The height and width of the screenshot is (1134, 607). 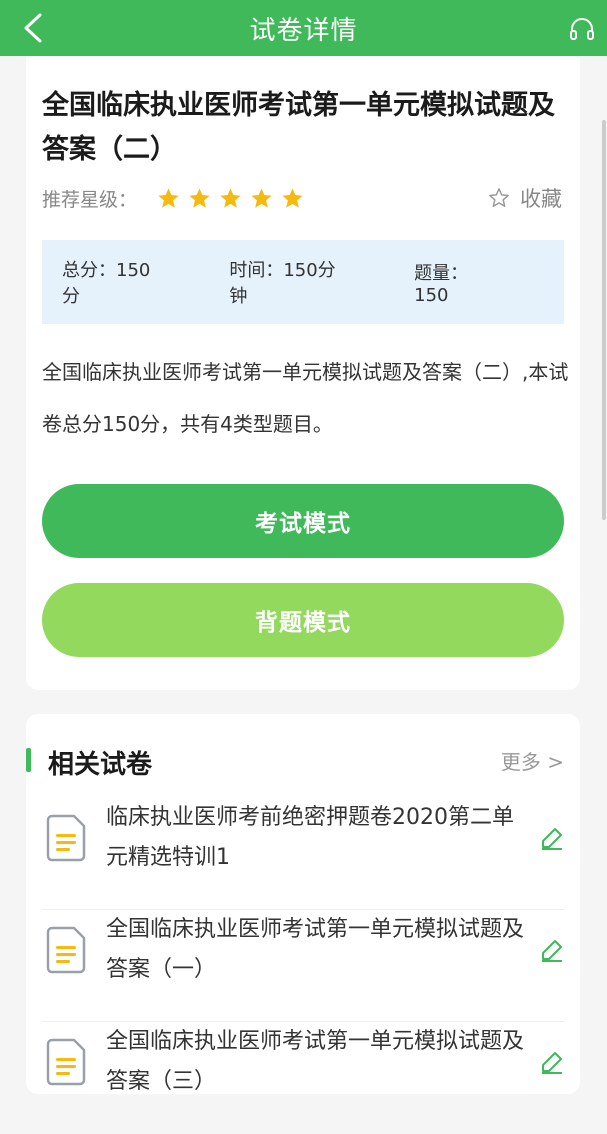 I want to click on rating-row: 推荐星级： 收藏, so click(x=302, y=198).